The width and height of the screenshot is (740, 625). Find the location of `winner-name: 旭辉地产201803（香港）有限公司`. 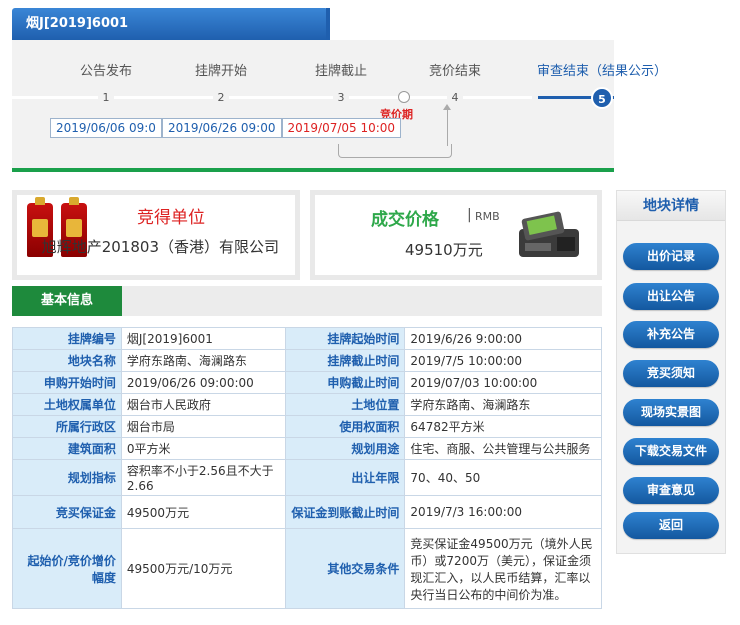

winner-name: 旭辉地产201803（香港）有限公司 is located at coordinates (160, 247).